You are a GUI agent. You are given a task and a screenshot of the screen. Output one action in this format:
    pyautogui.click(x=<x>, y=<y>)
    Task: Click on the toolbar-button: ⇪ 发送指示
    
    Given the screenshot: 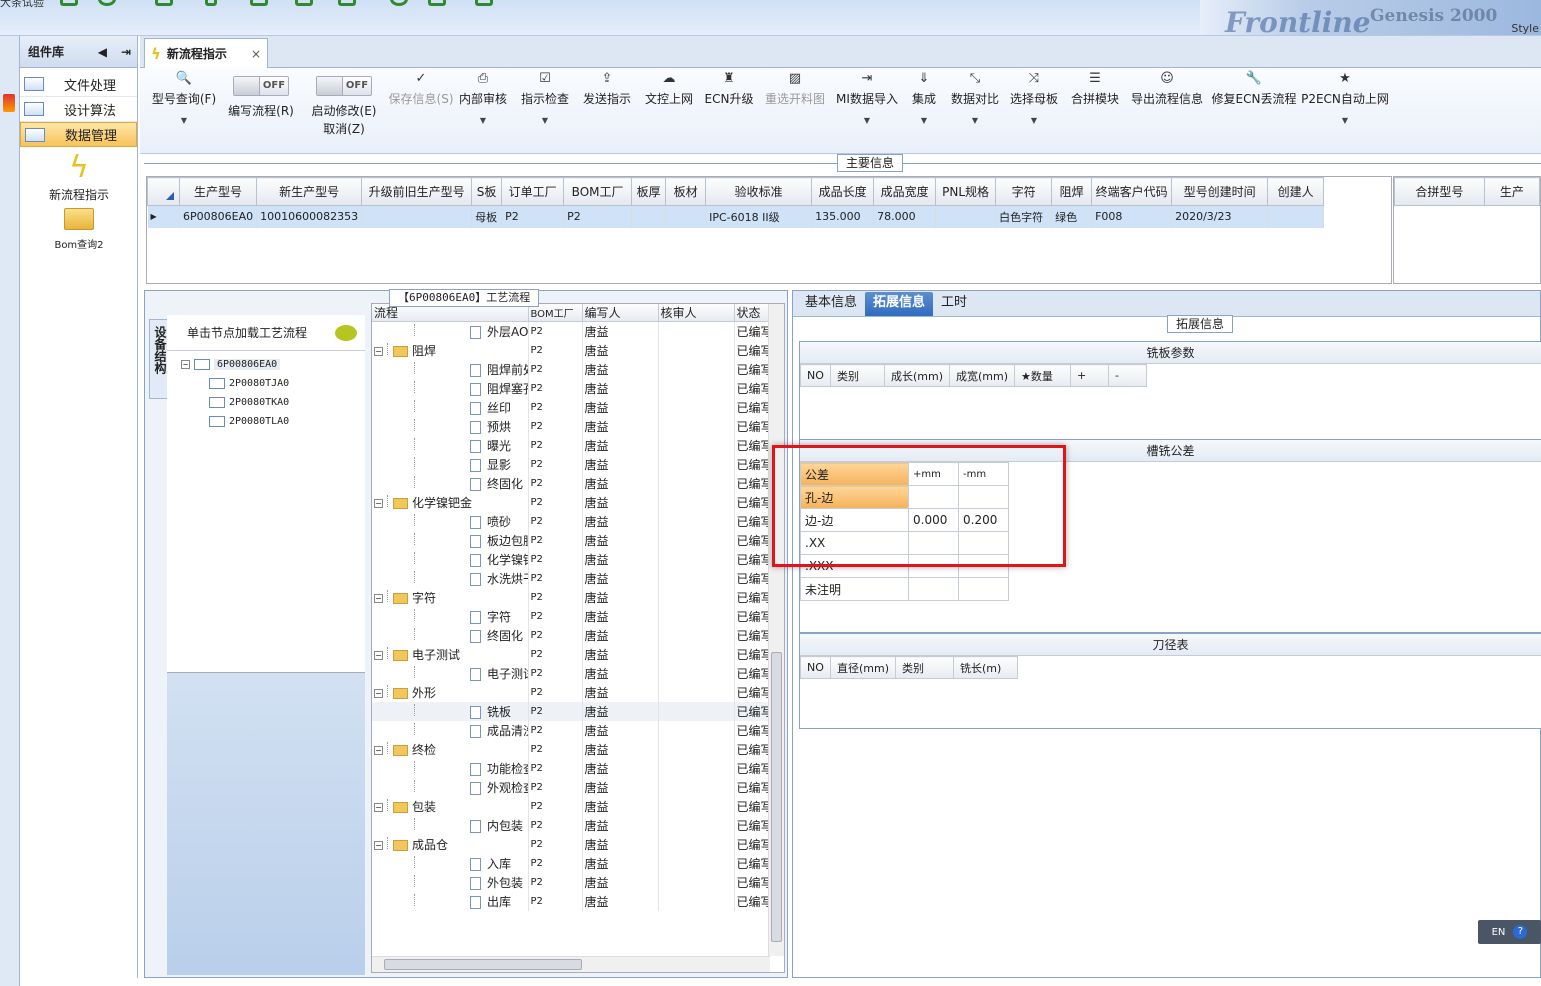 What is the action you would take?
    pyautogui.click(x=607, y=108)
    